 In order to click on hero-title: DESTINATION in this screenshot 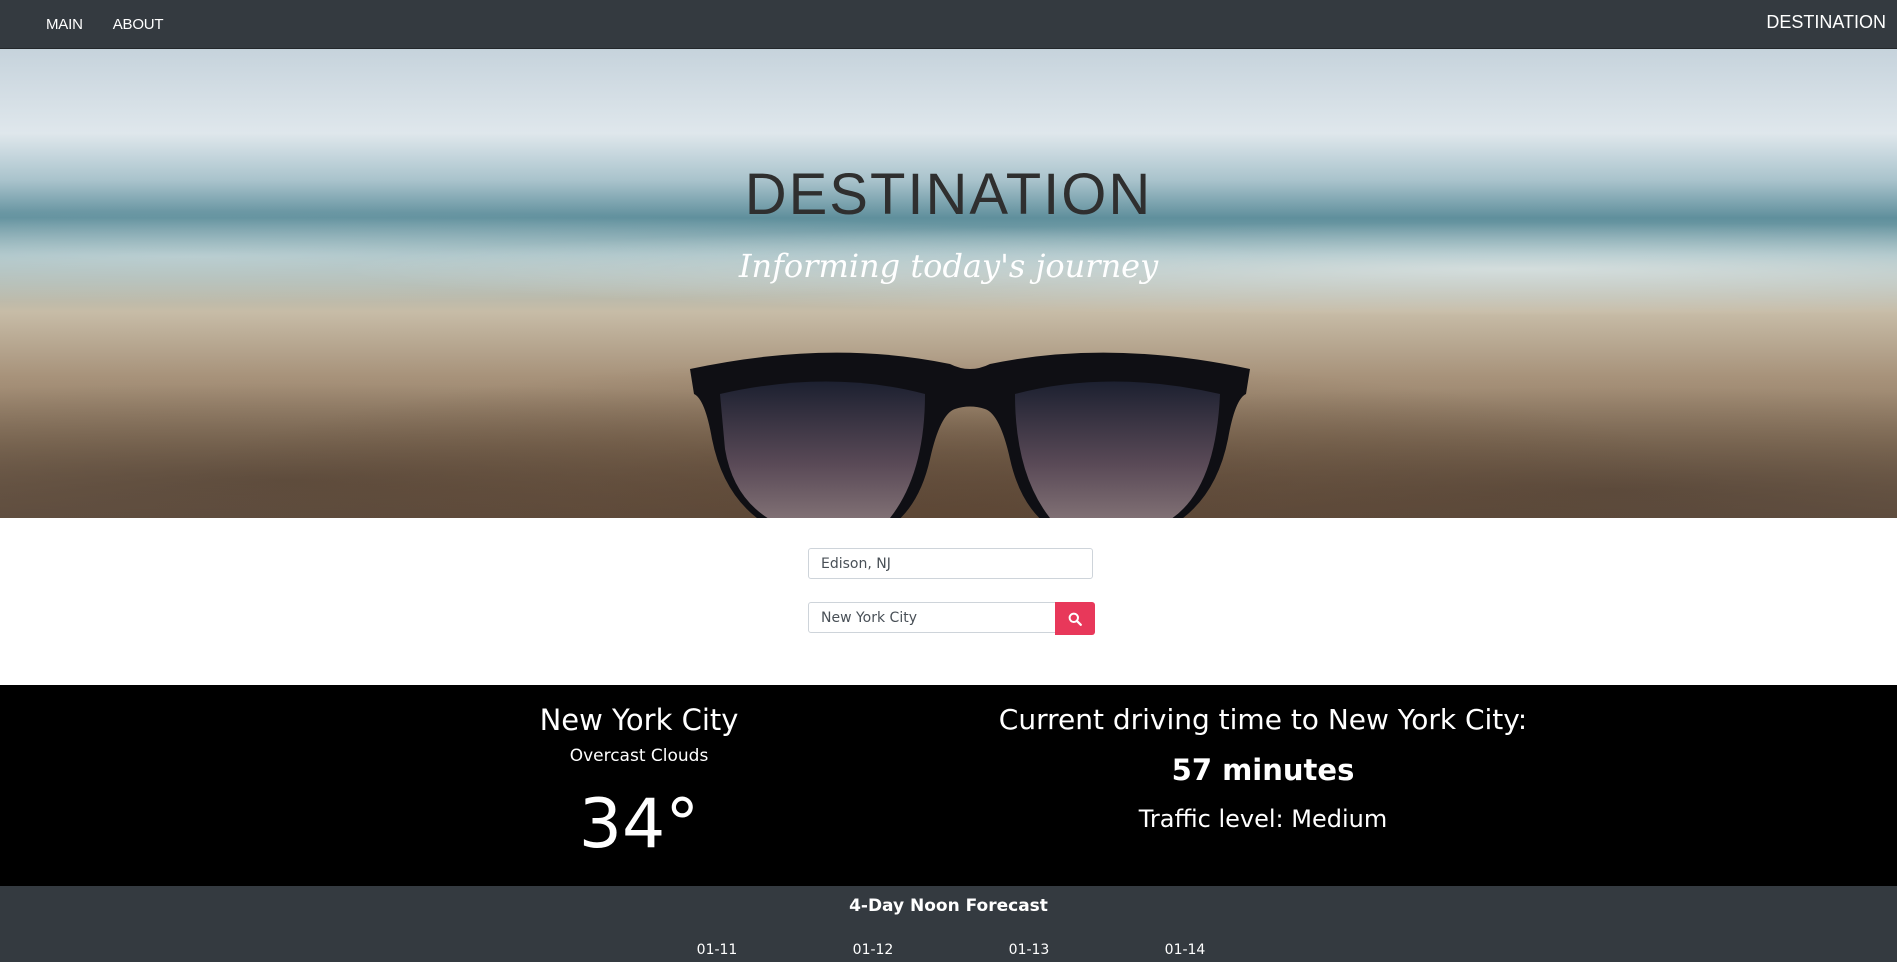, I will do `click(948, 194)`.